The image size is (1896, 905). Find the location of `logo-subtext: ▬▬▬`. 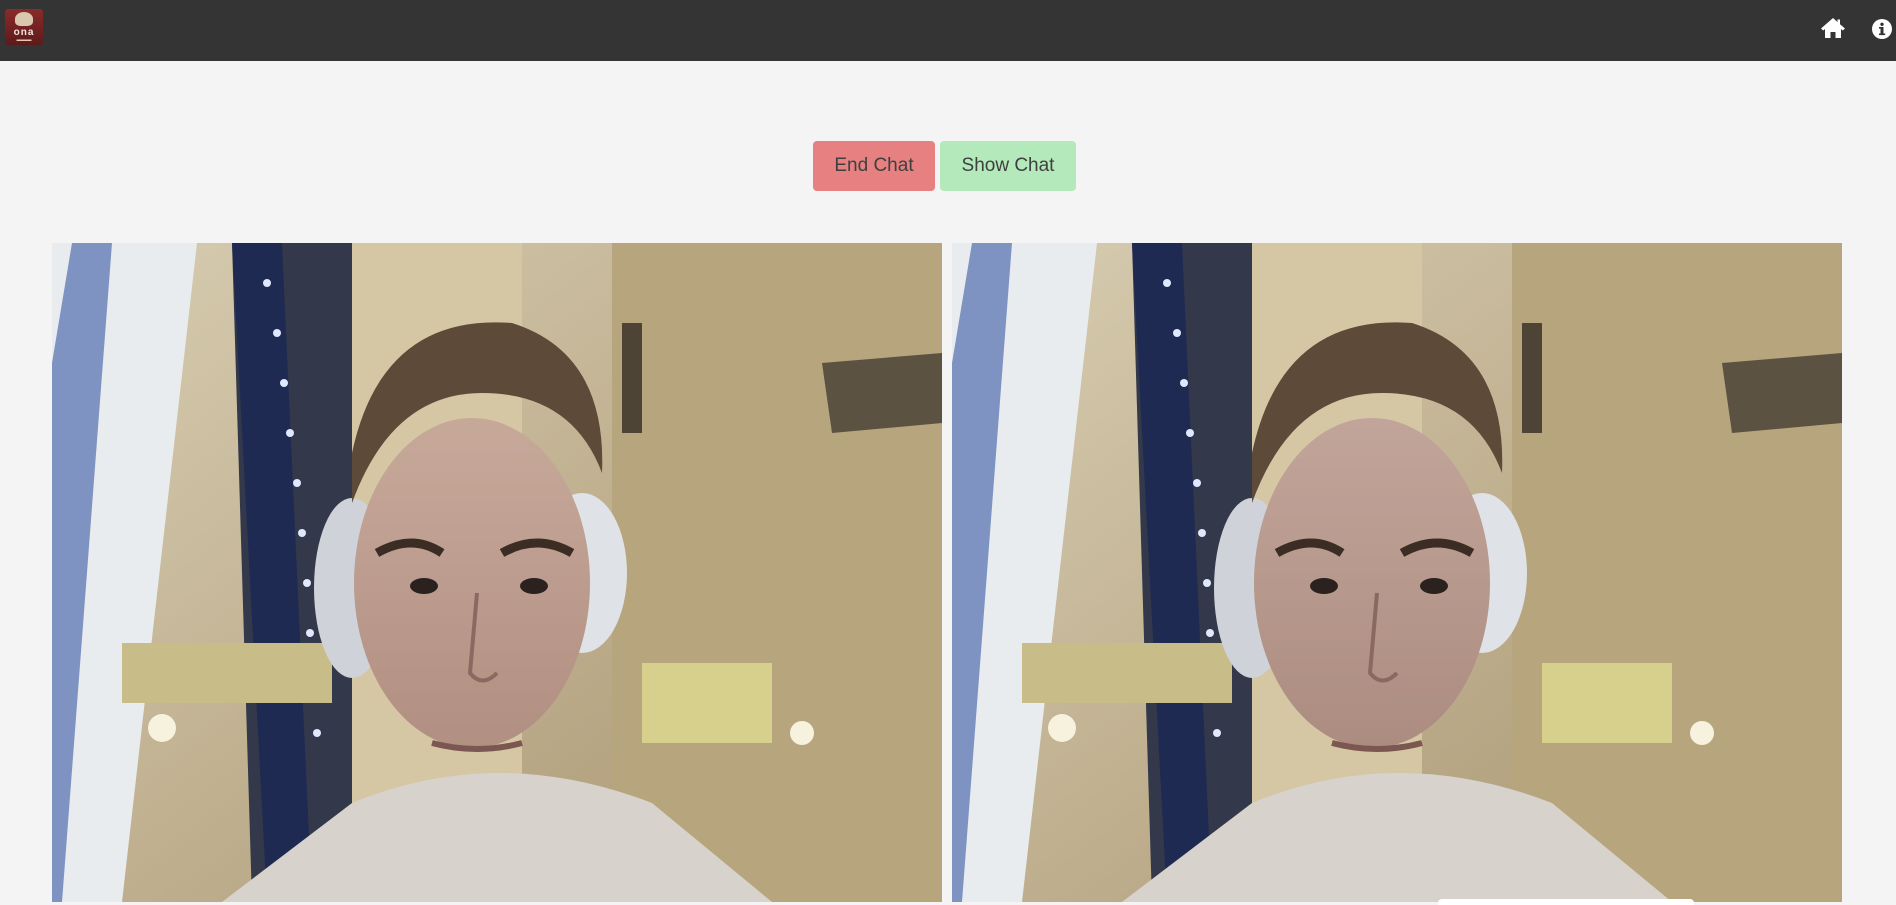

logo-subtext: ▬▬▬ is located at coordinates (24, 40).